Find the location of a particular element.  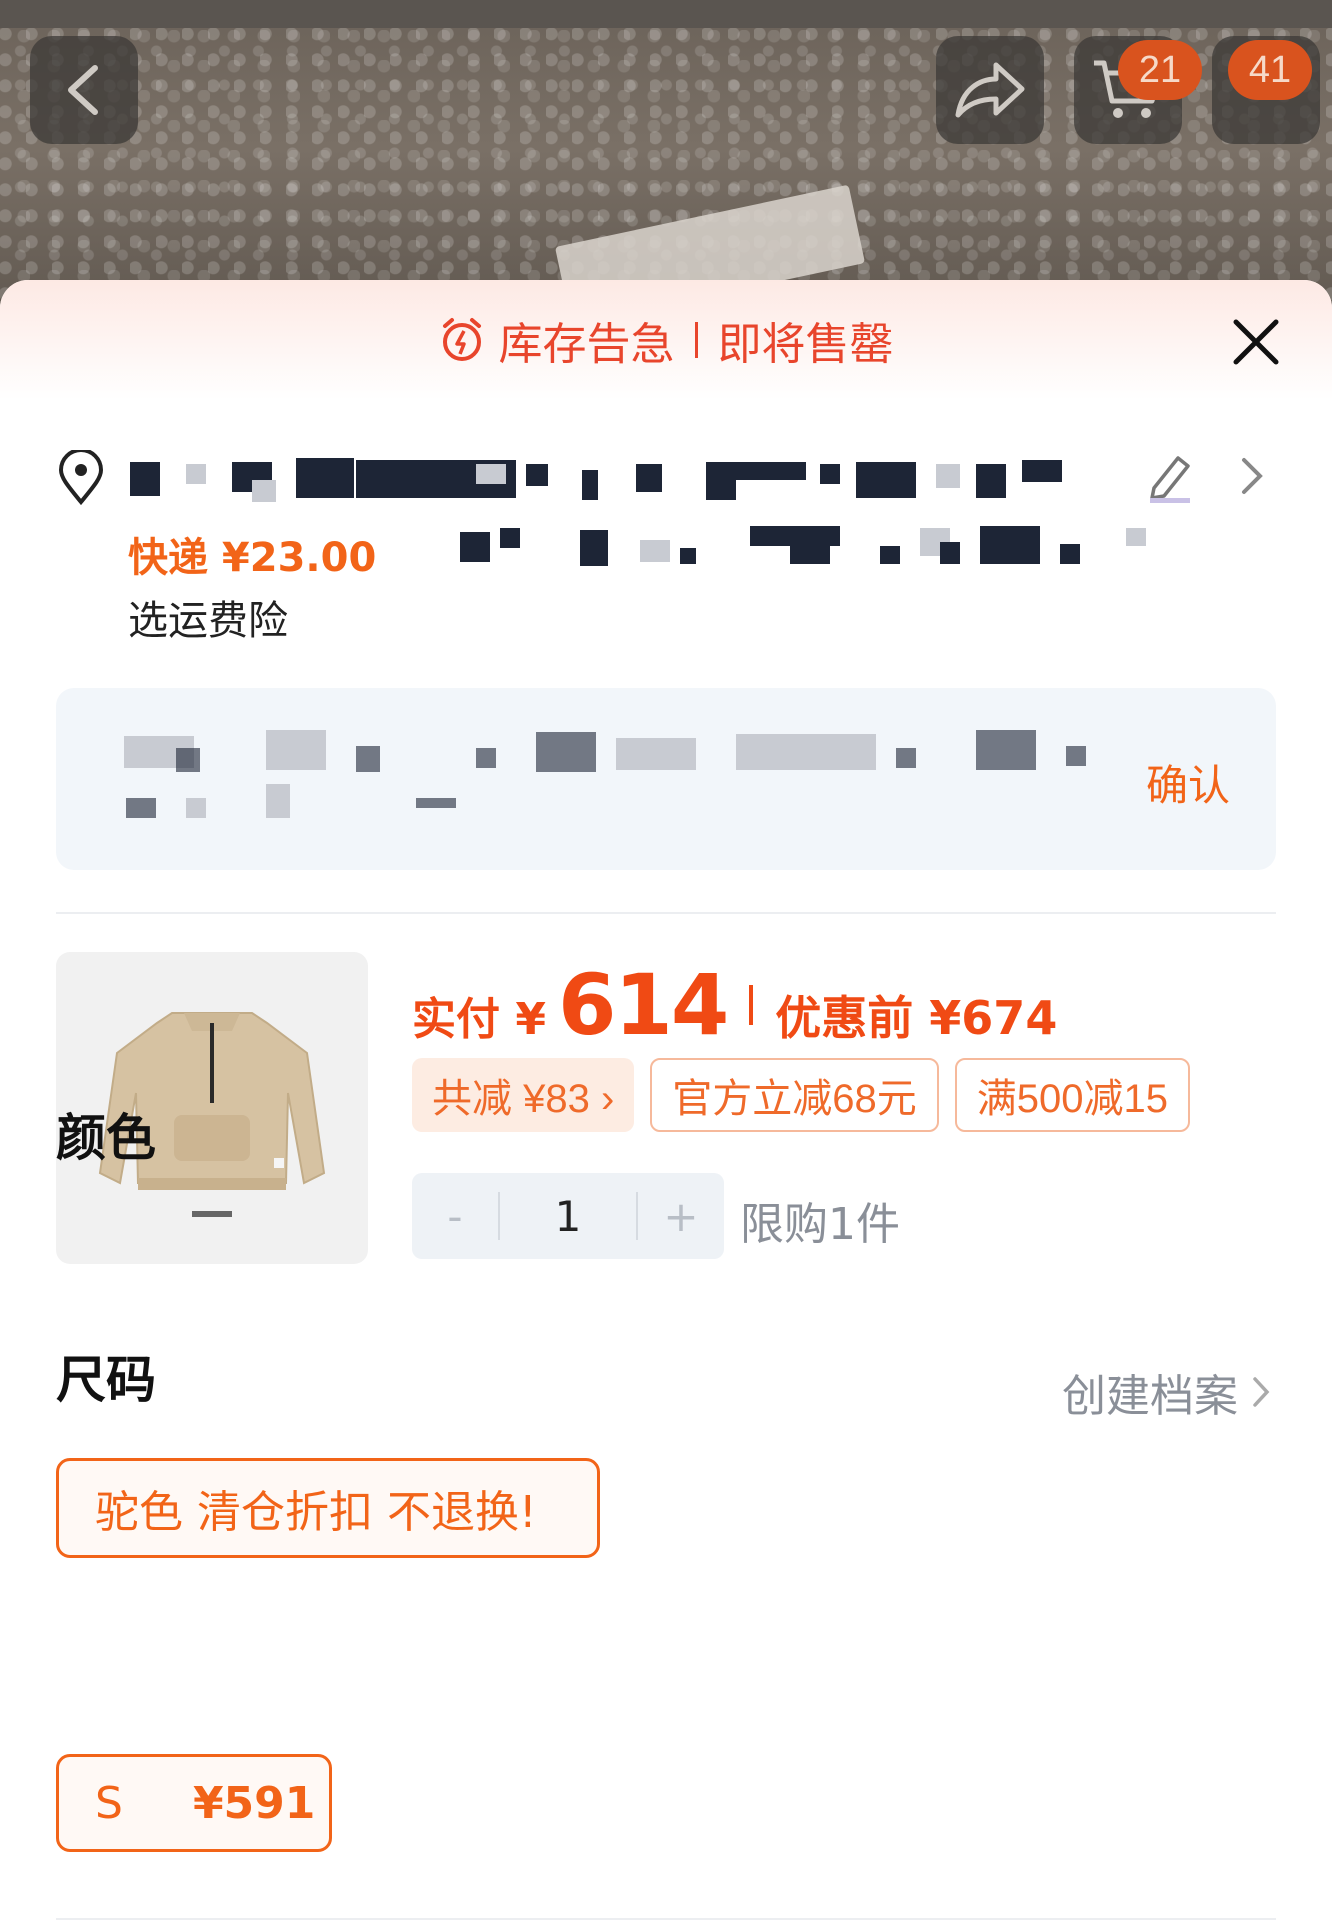

location-pin-icon is located at coordinates (81, 478).